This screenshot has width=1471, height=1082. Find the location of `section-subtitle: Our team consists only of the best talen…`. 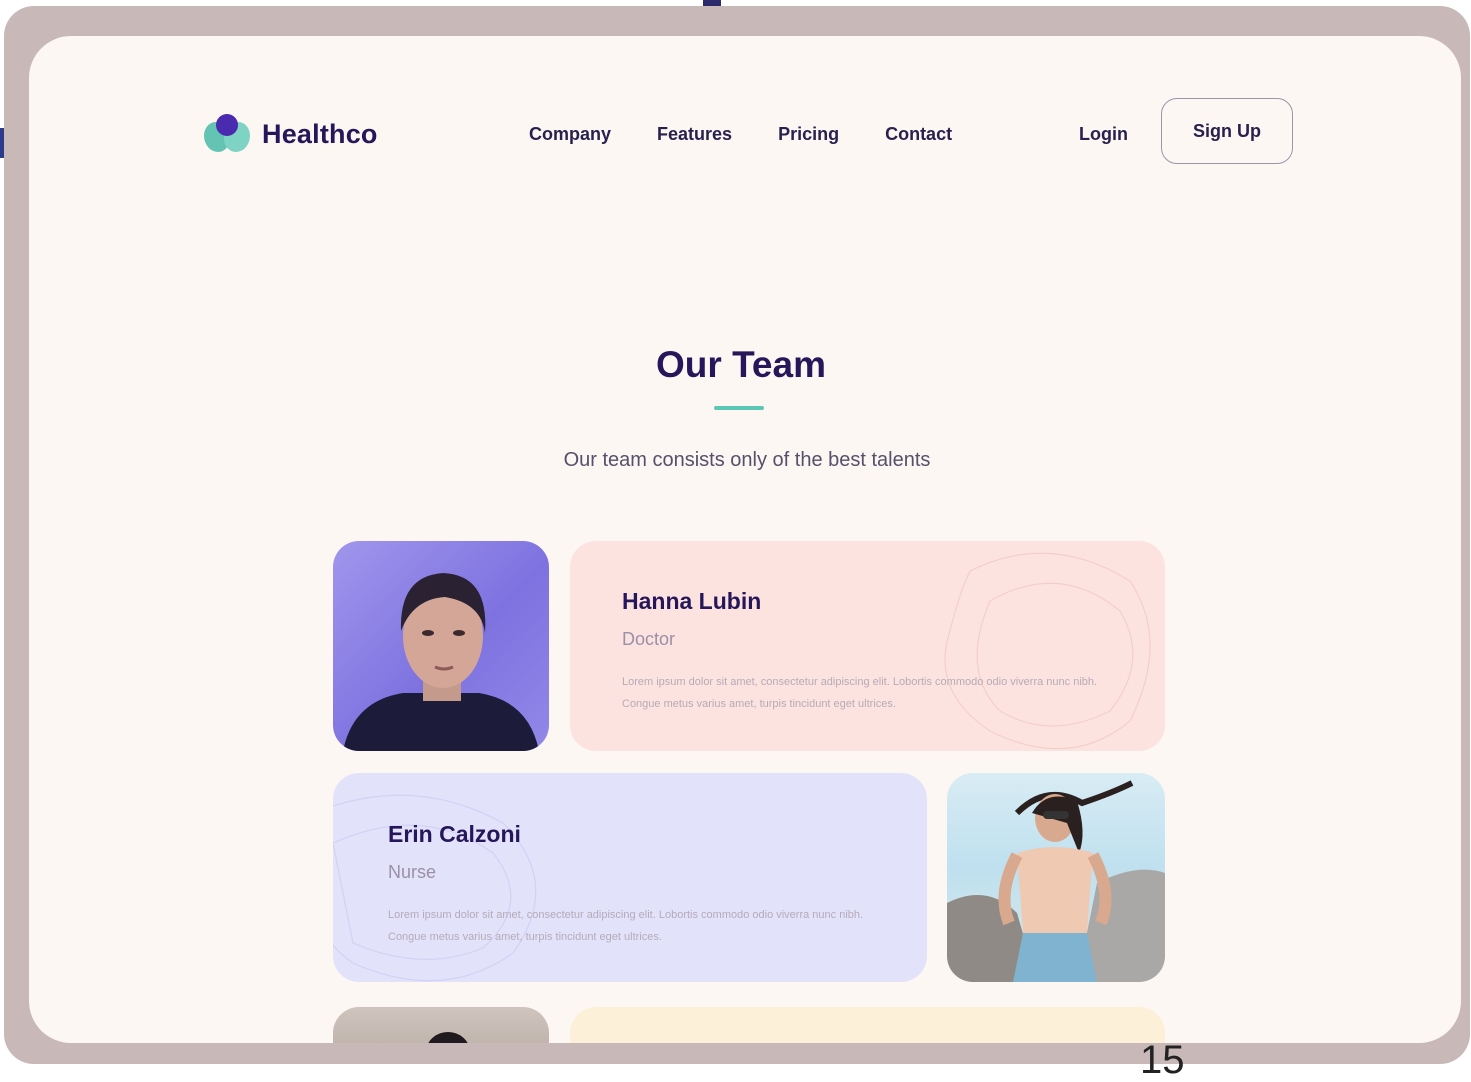

section-subtitle: Our team consists only of the best talen… is located at coordinates (747, 460).